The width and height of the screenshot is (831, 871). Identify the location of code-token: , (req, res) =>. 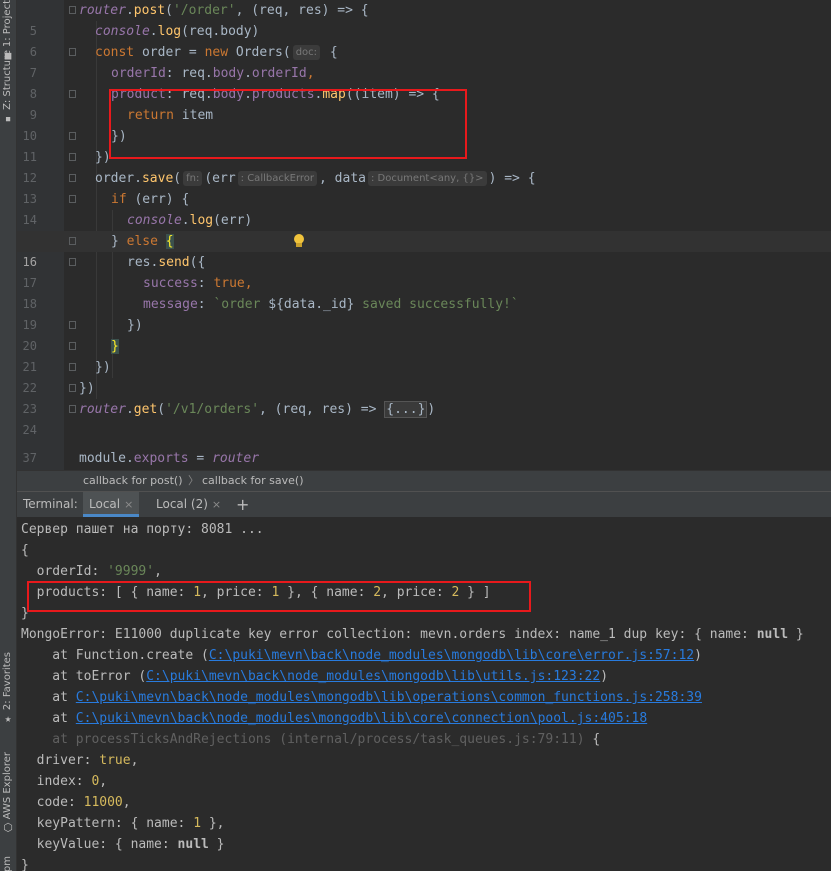
(322, 409).